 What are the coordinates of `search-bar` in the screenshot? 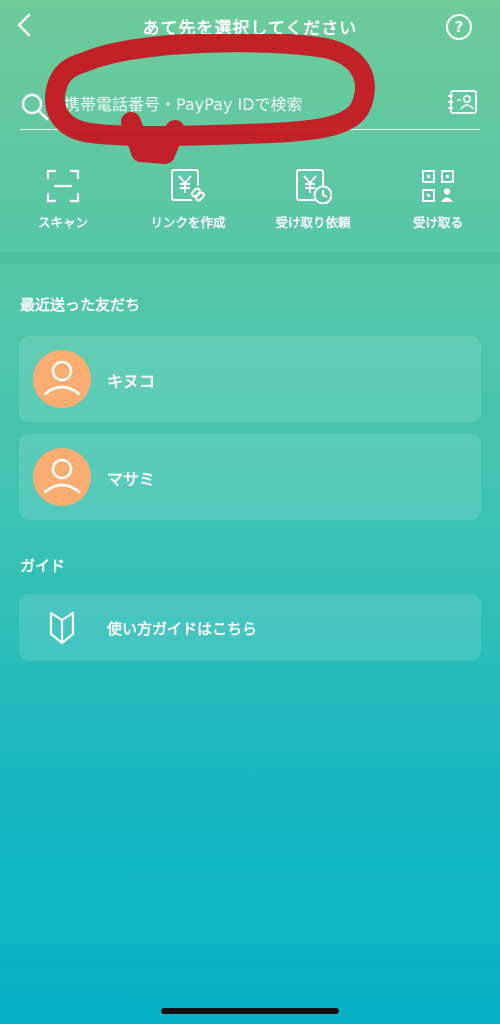 It's located at (250, 106).